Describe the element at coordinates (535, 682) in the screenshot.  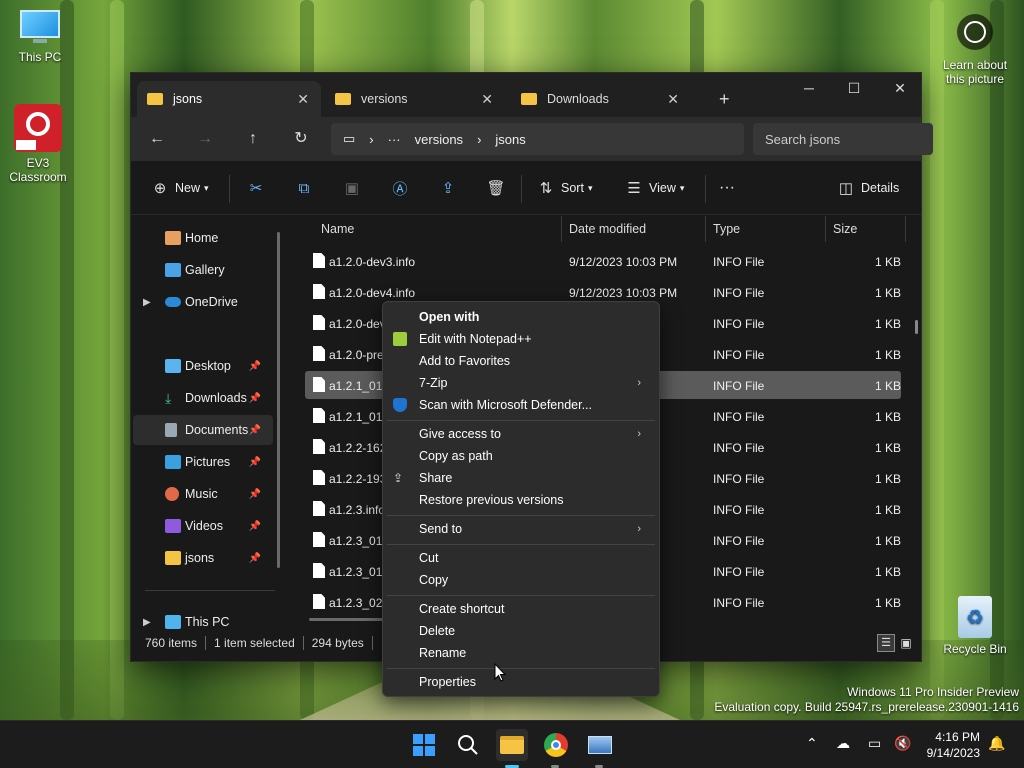
I see `menu-item-properties: Properties` at that location.